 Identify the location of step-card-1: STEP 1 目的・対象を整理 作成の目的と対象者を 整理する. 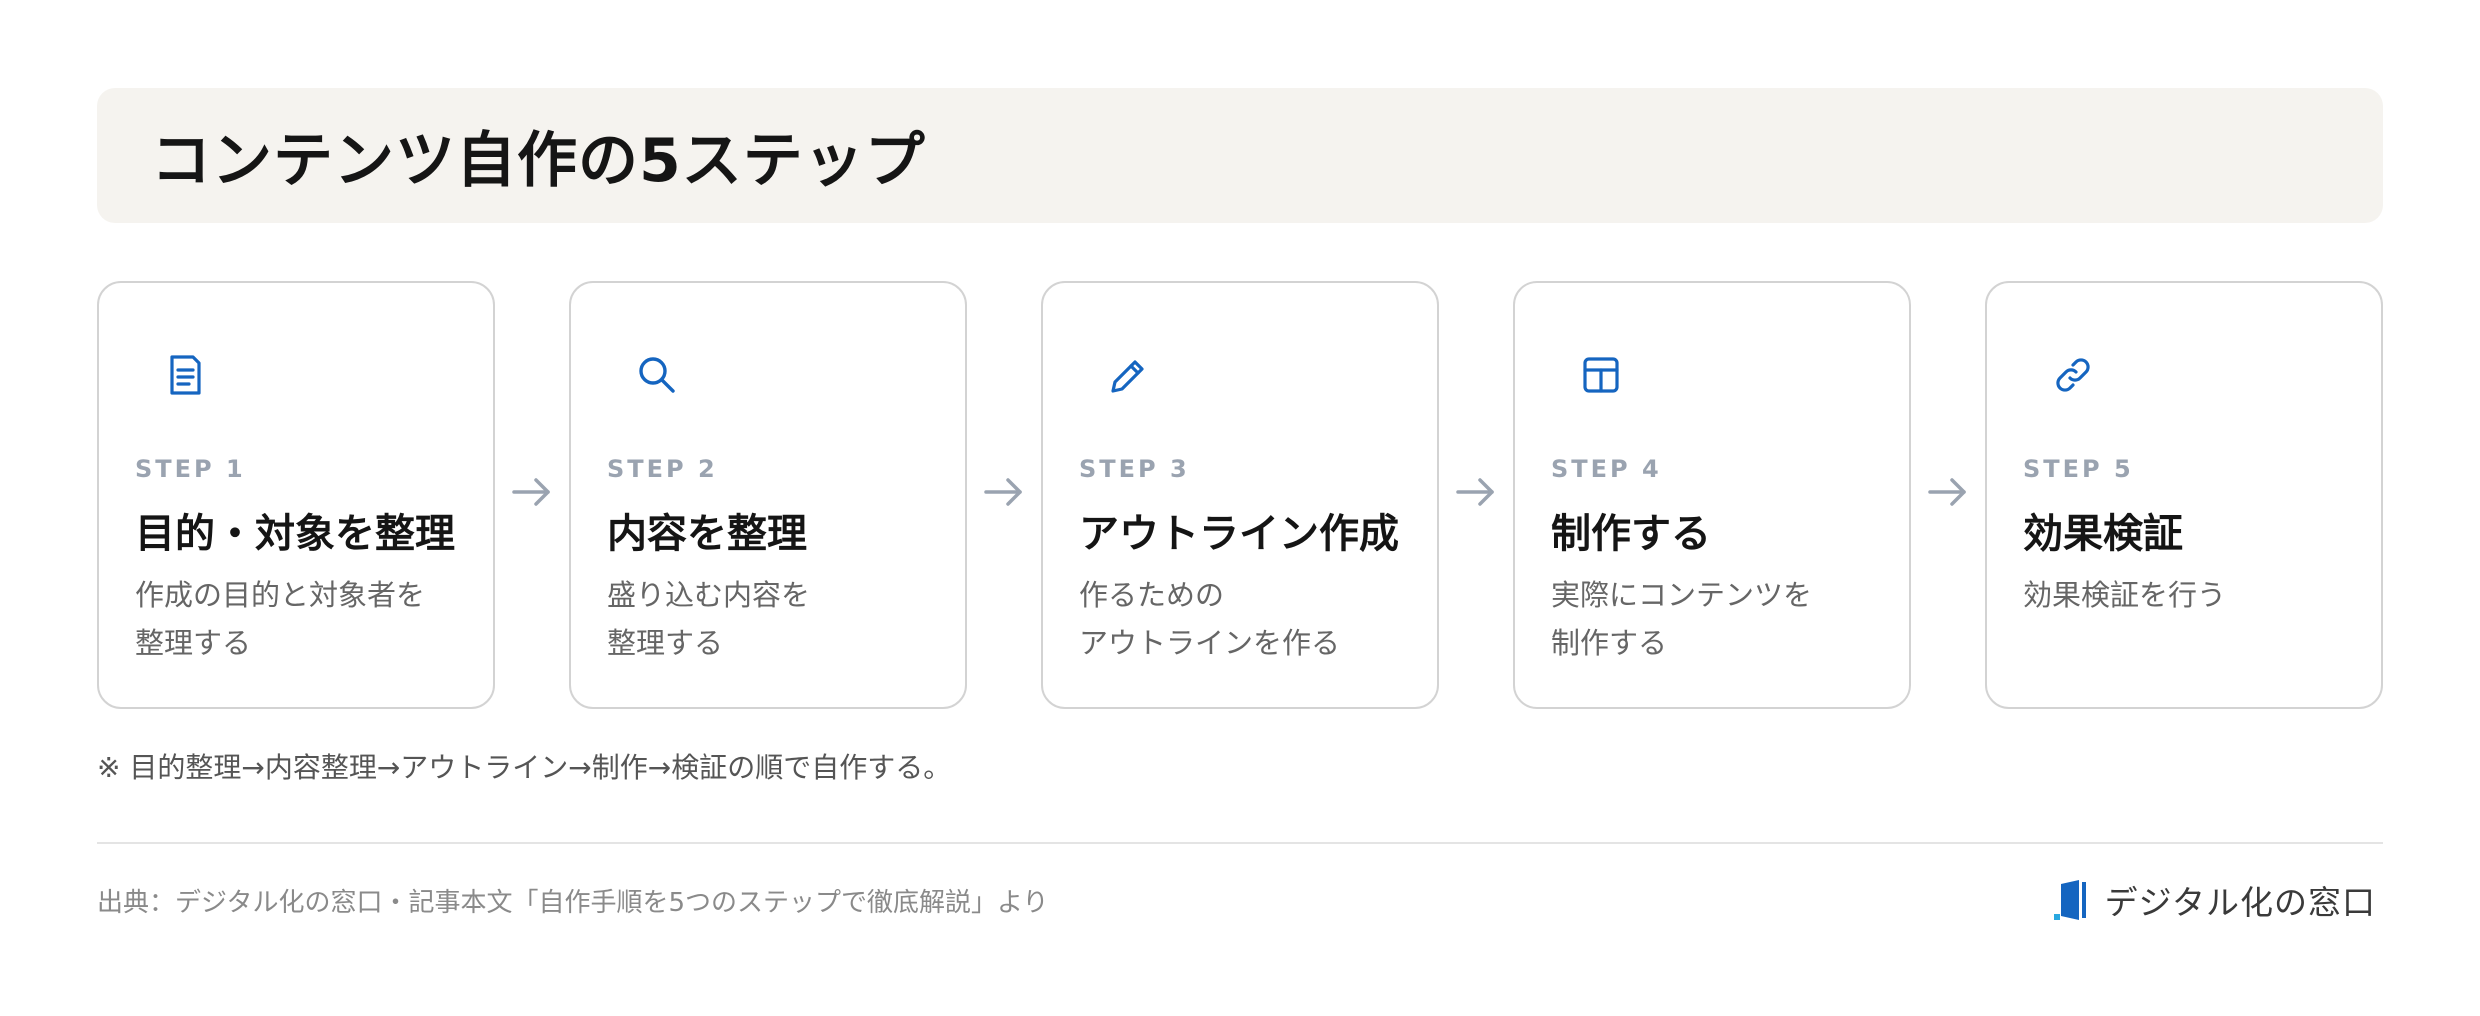
(296, 495).